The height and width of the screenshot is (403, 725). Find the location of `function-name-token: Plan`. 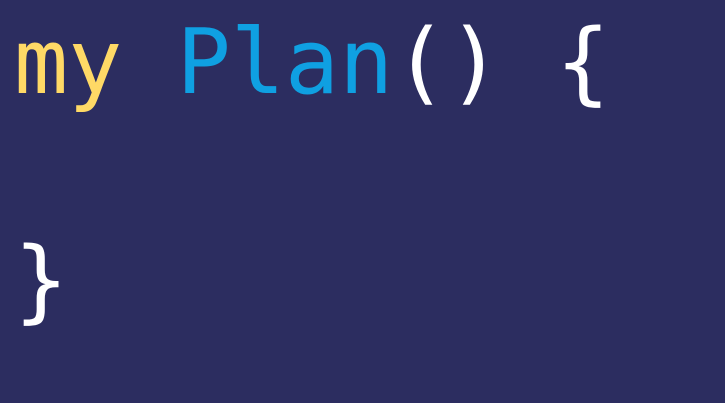

function-name-token: Plan is located at coordinates (285, 62).